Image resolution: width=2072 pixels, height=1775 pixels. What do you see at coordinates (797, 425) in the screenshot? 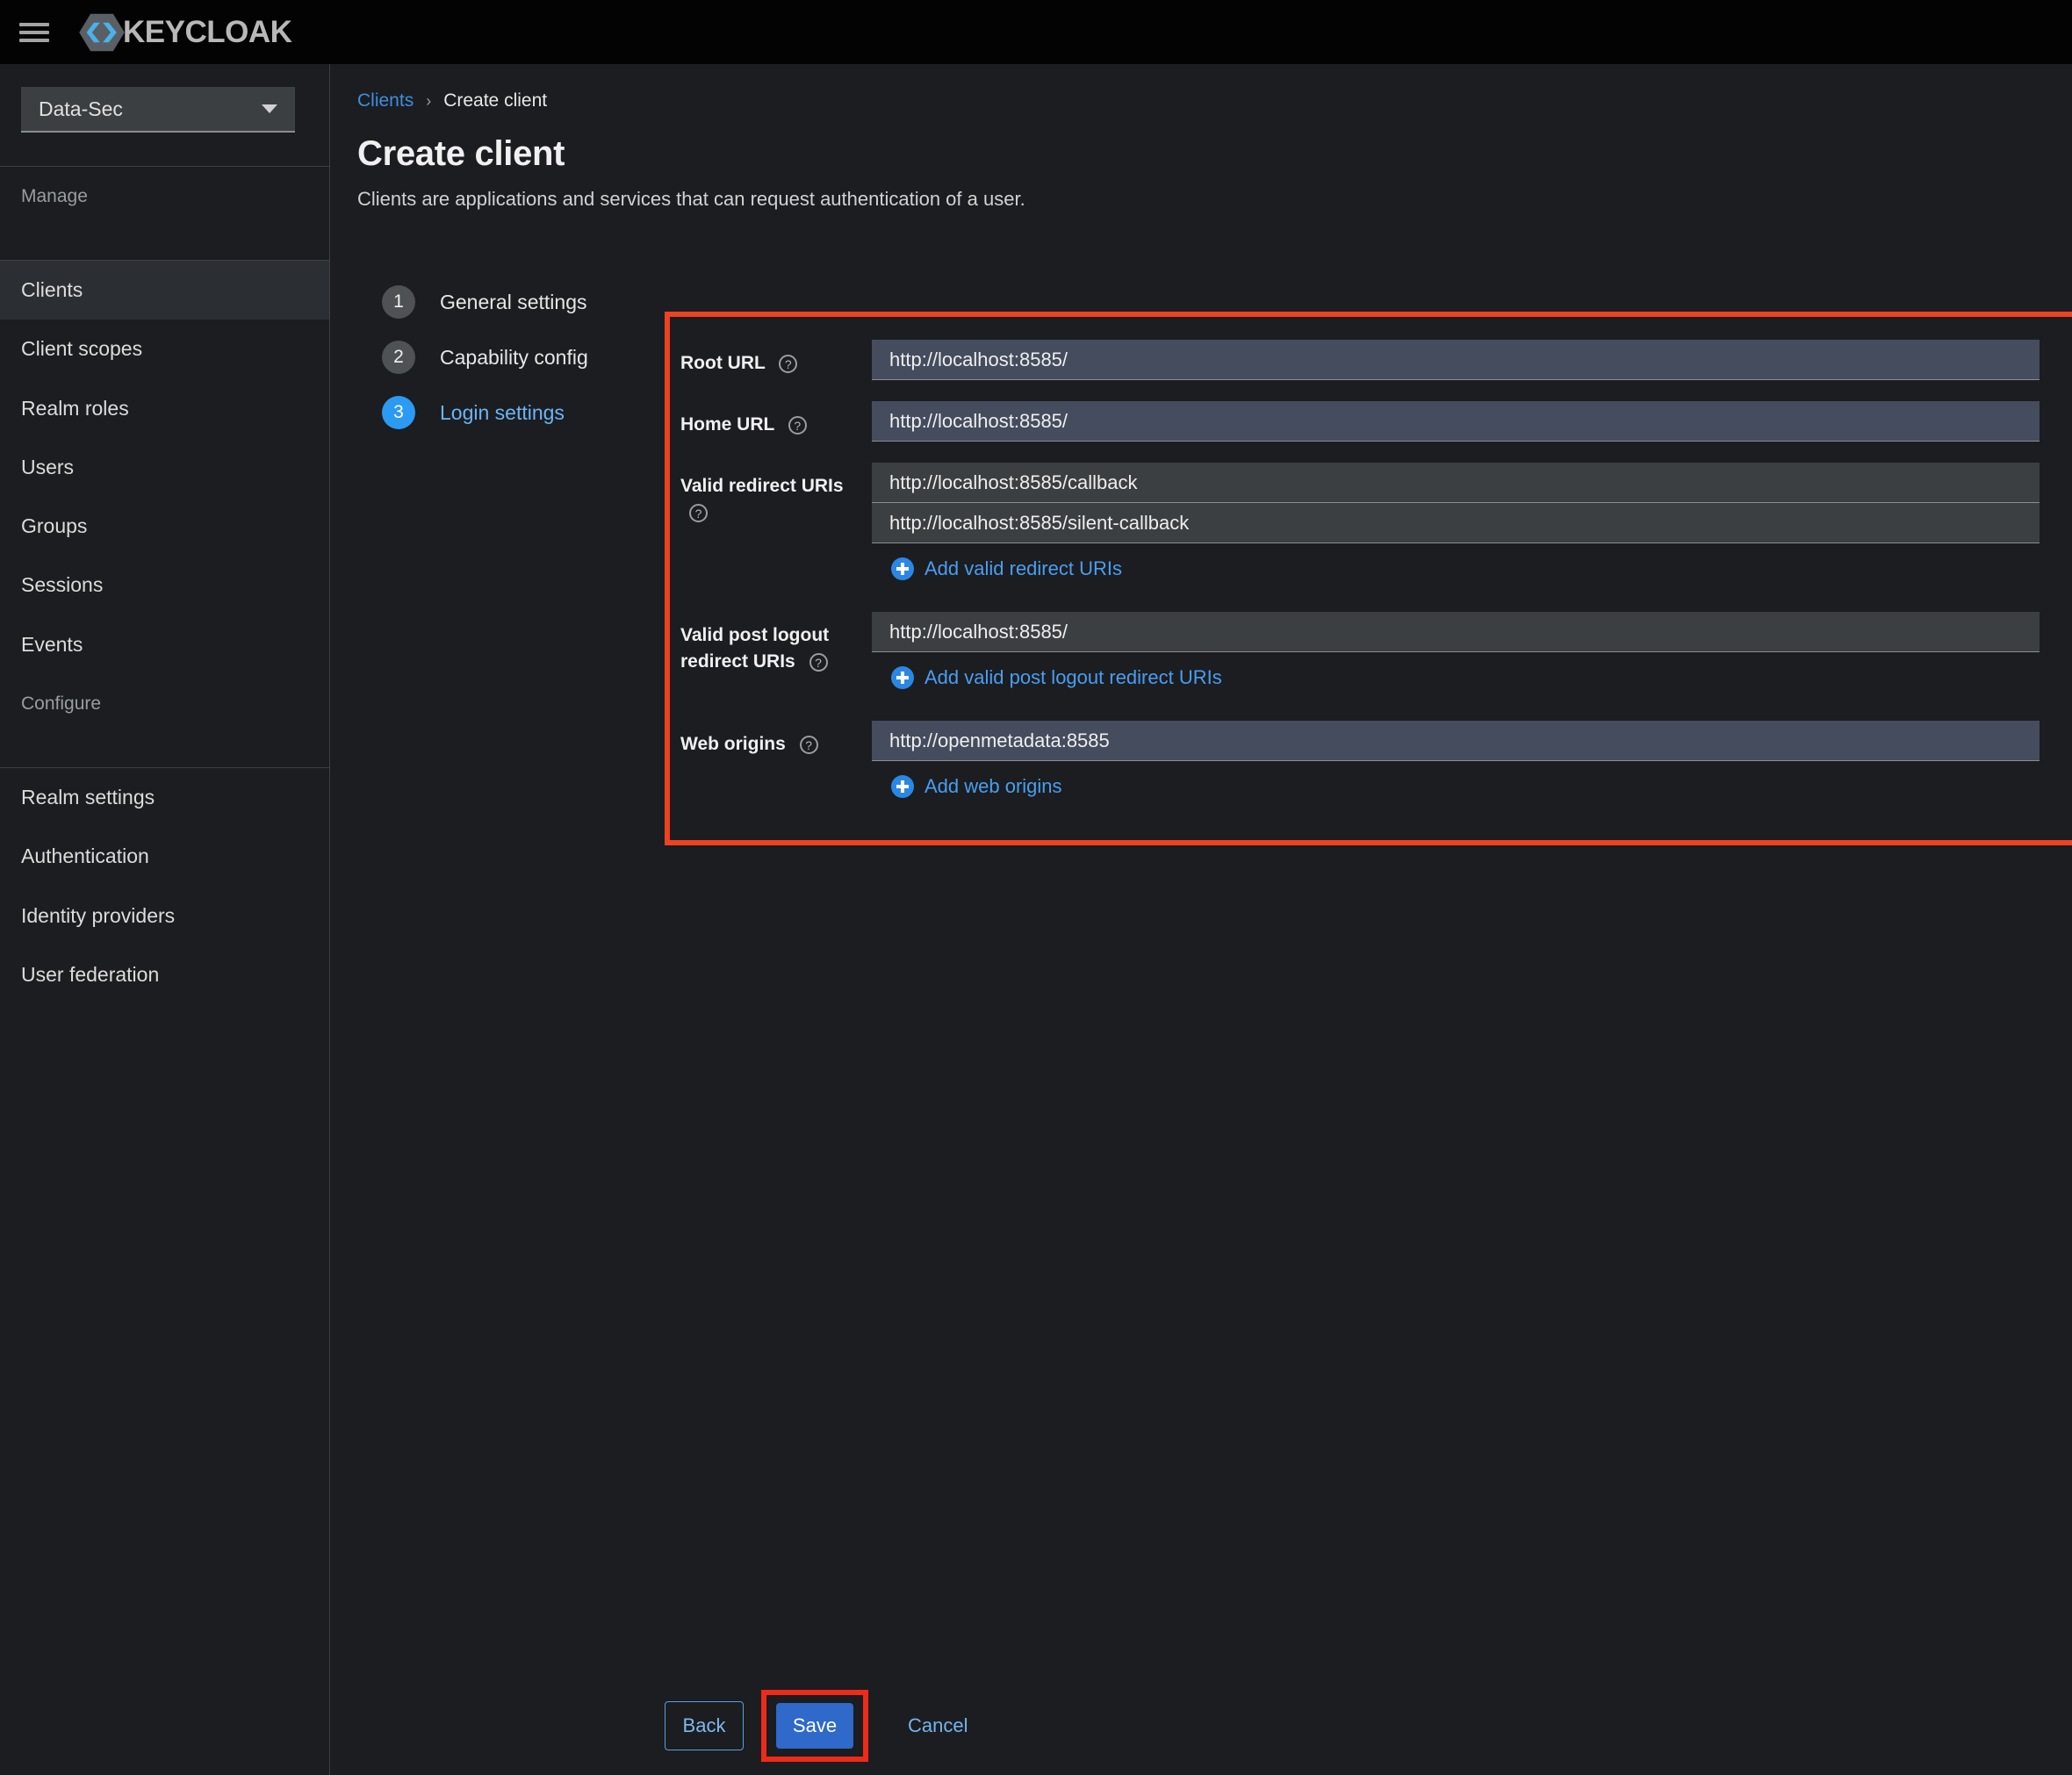
I see `help-icon-home-url: ?` at bounding box center [797, 425].